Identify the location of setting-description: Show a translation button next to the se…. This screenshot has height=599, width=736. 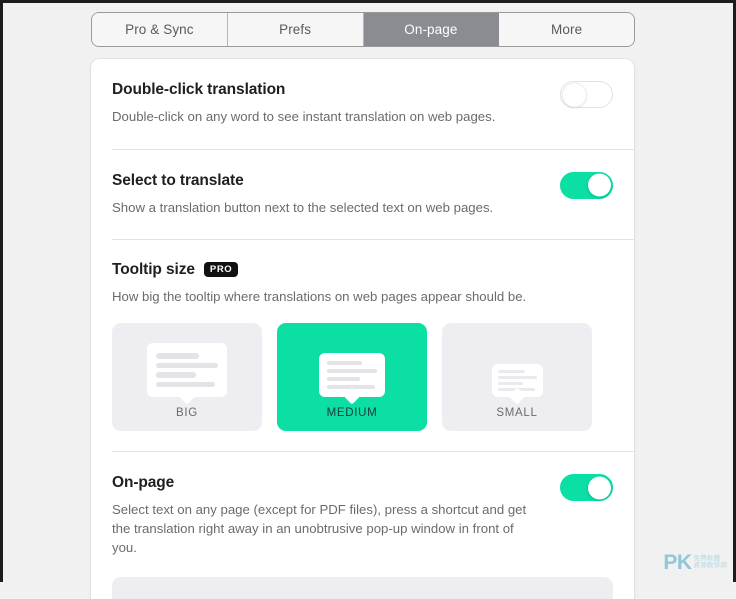
(303, 207).